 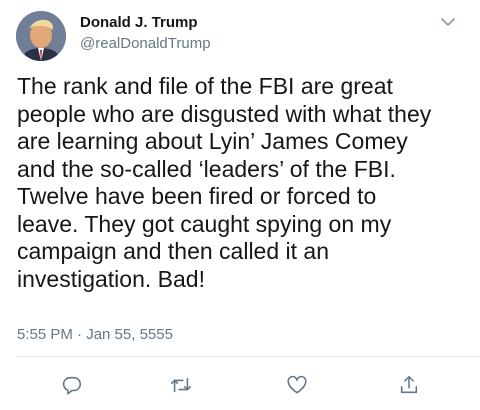 I want to click on avatar, so click(x=41, y=36).